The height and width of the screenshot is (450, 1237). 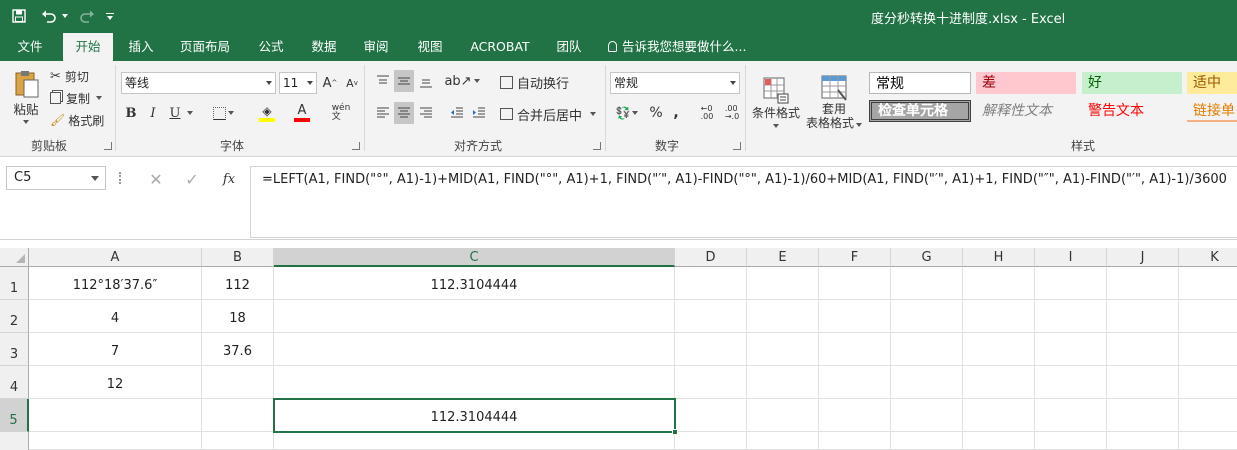 I want to click on style-linked-cell: 链接单, so click(x=1212, y=111).